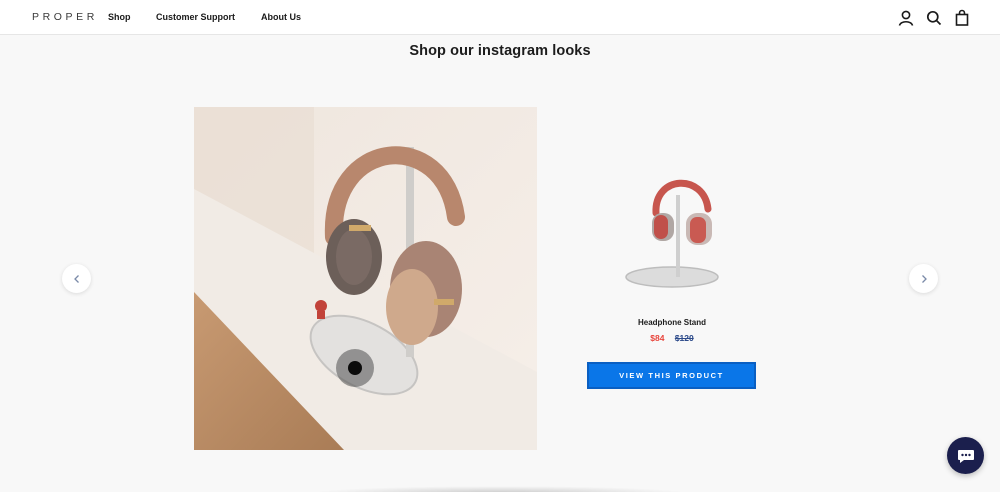 The width and height of the screenshot is (1000, 492). Describe the element at coordinates (934, 18) in the screenshot. I see `search-icon` at that location.